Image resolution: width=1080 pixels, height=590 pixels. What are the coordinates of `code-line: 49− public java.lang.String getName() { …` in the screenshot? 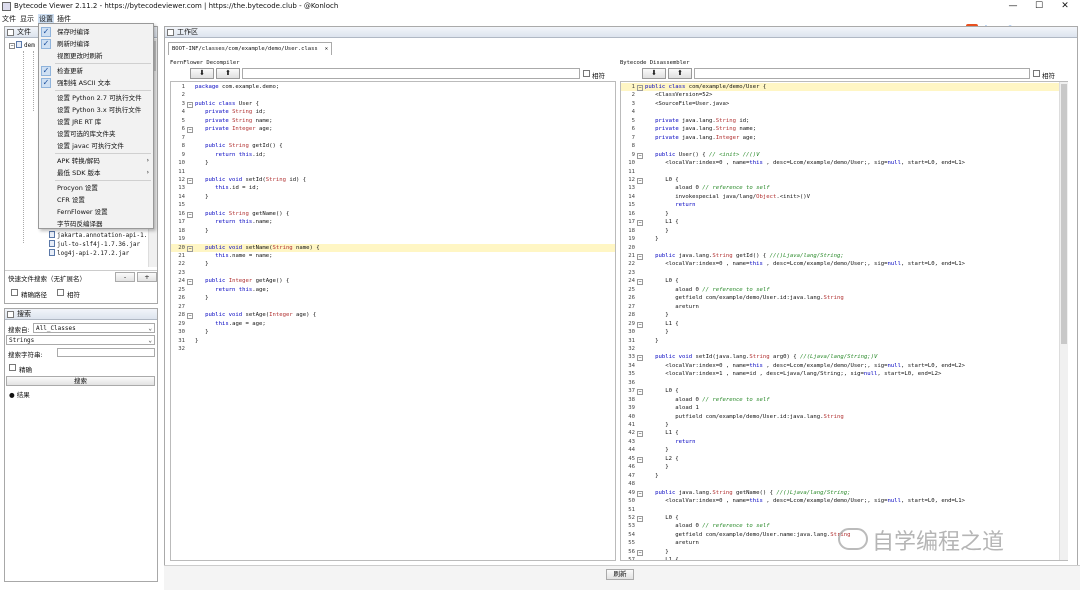 It's located at (844, 493).